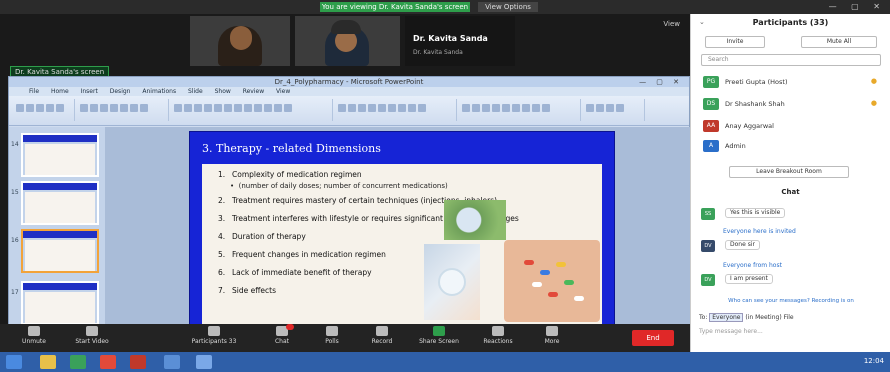  I want to click on ppt-menu-view: View, so click(283, 91).